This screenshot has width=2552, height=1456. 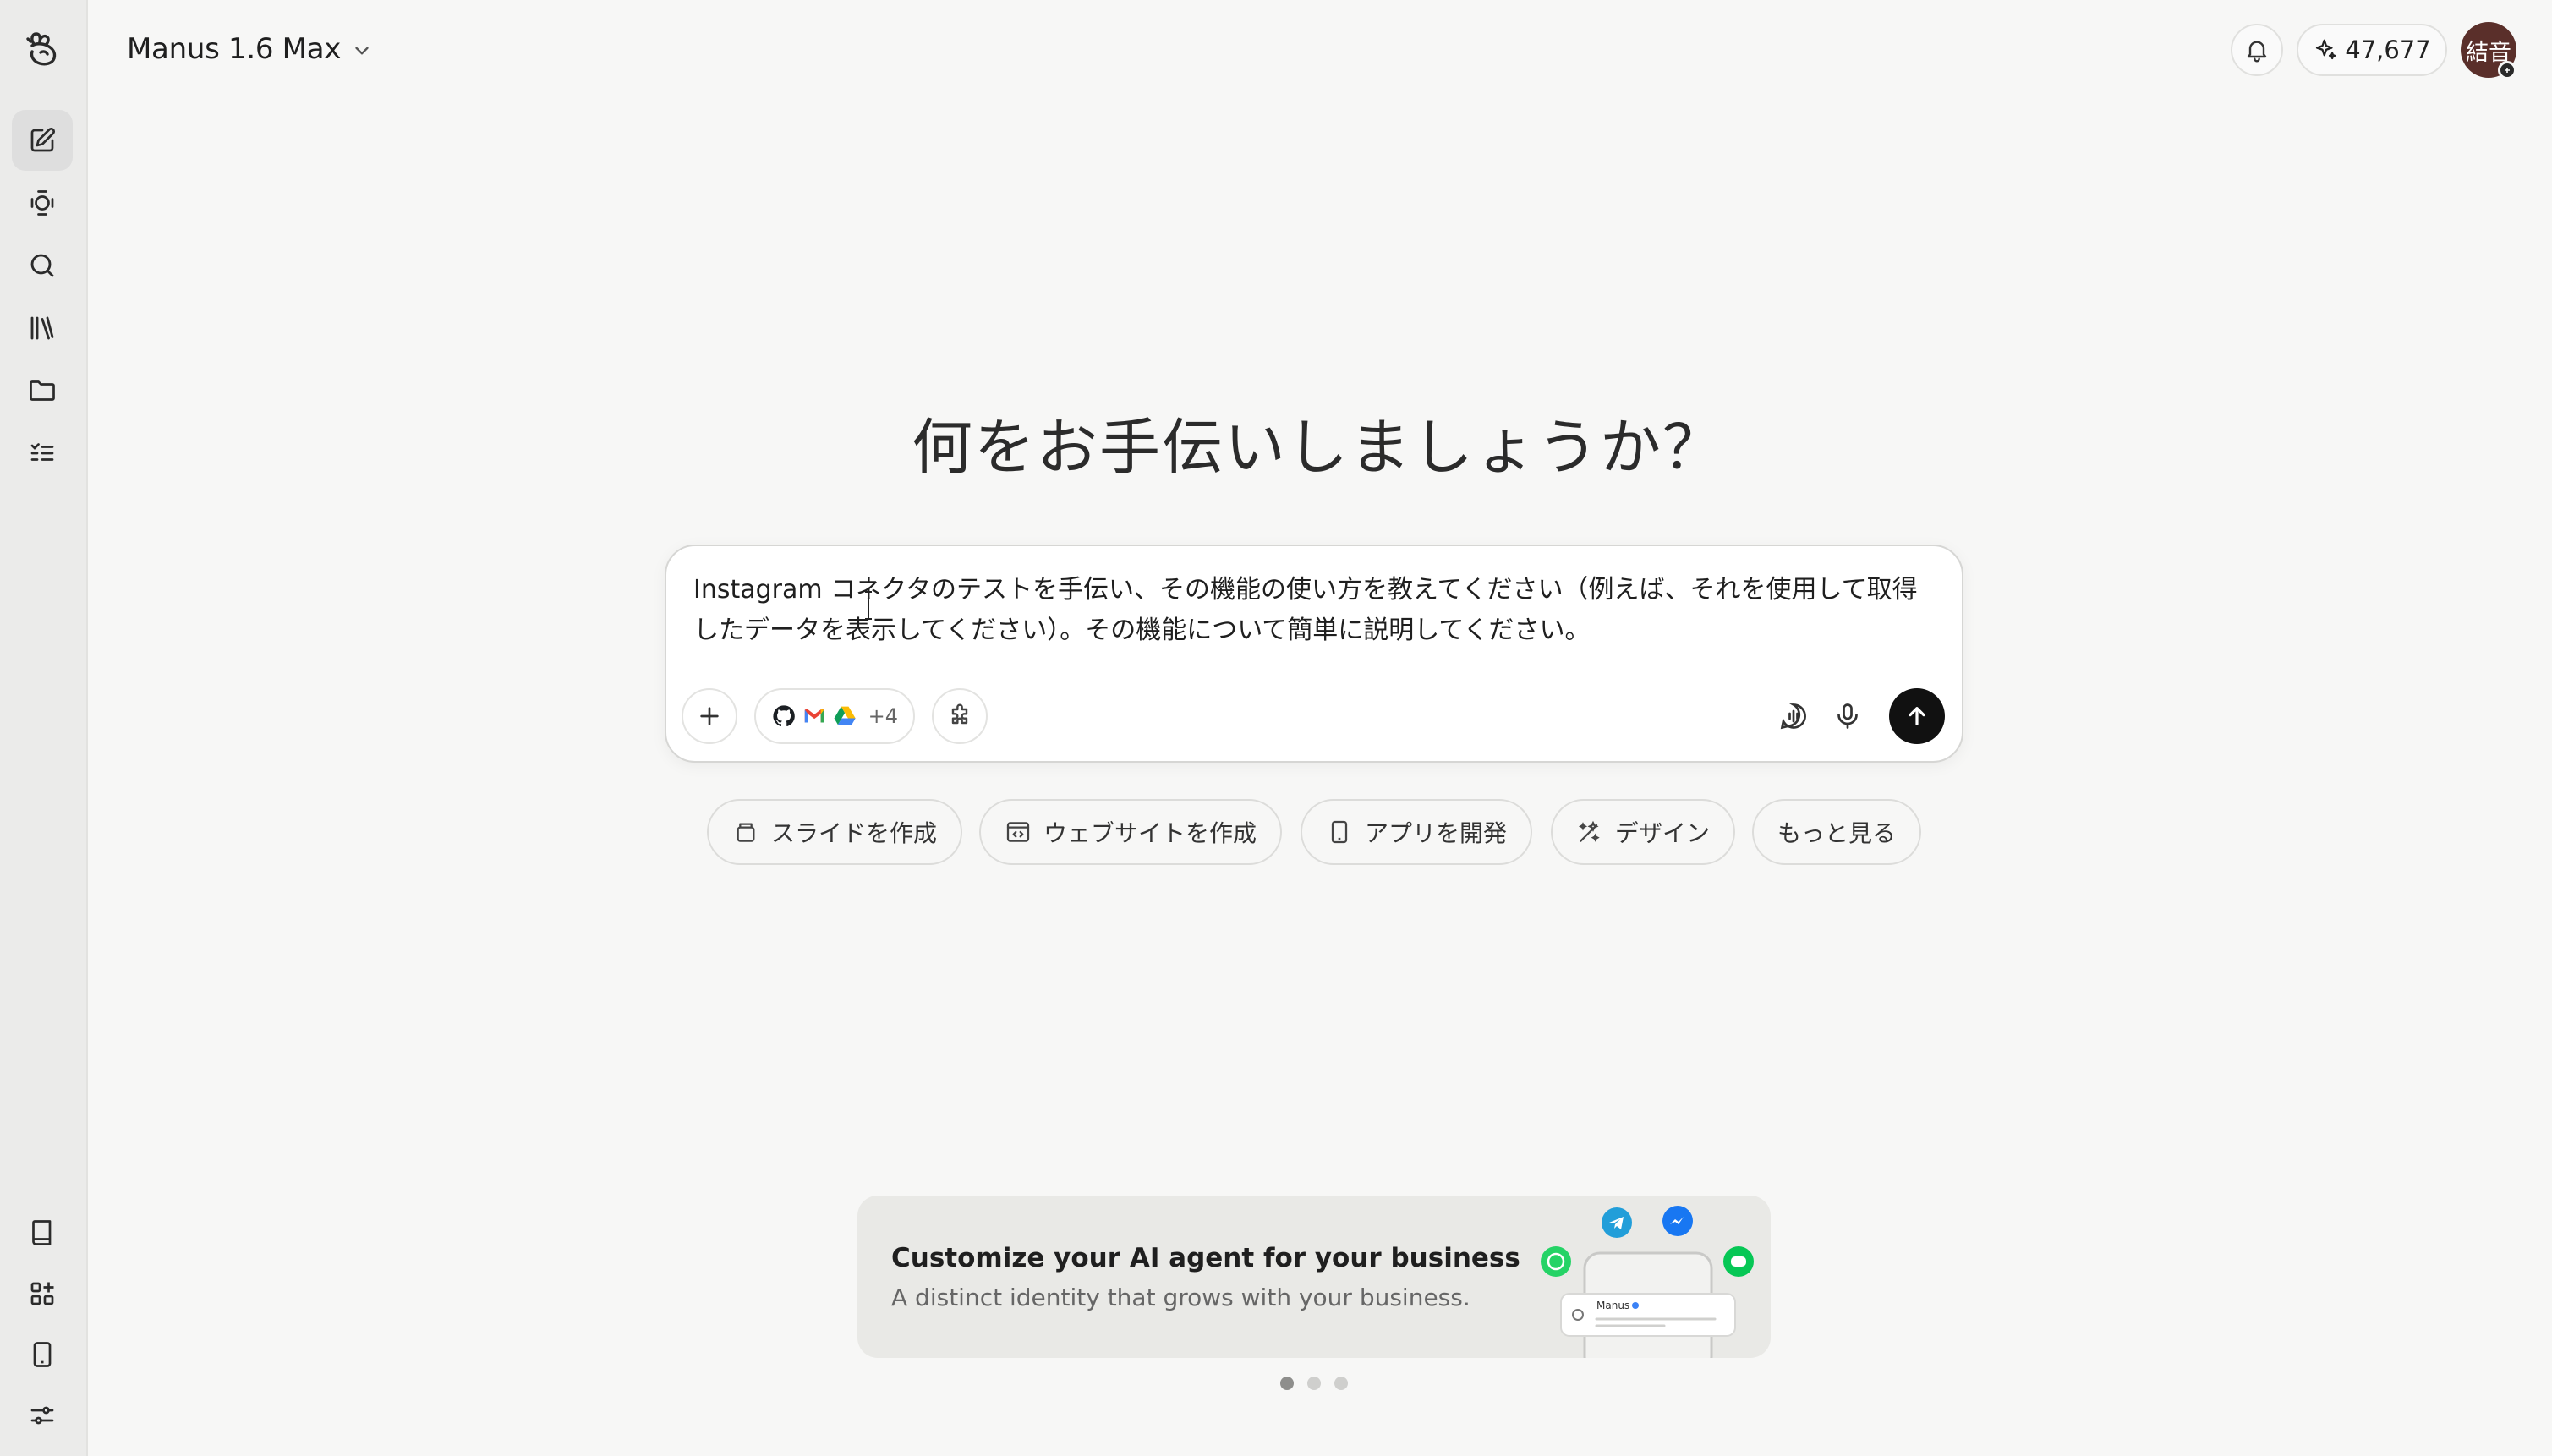 I want to click on promo-art-label: Manus, so click(x=1613, y=1305).